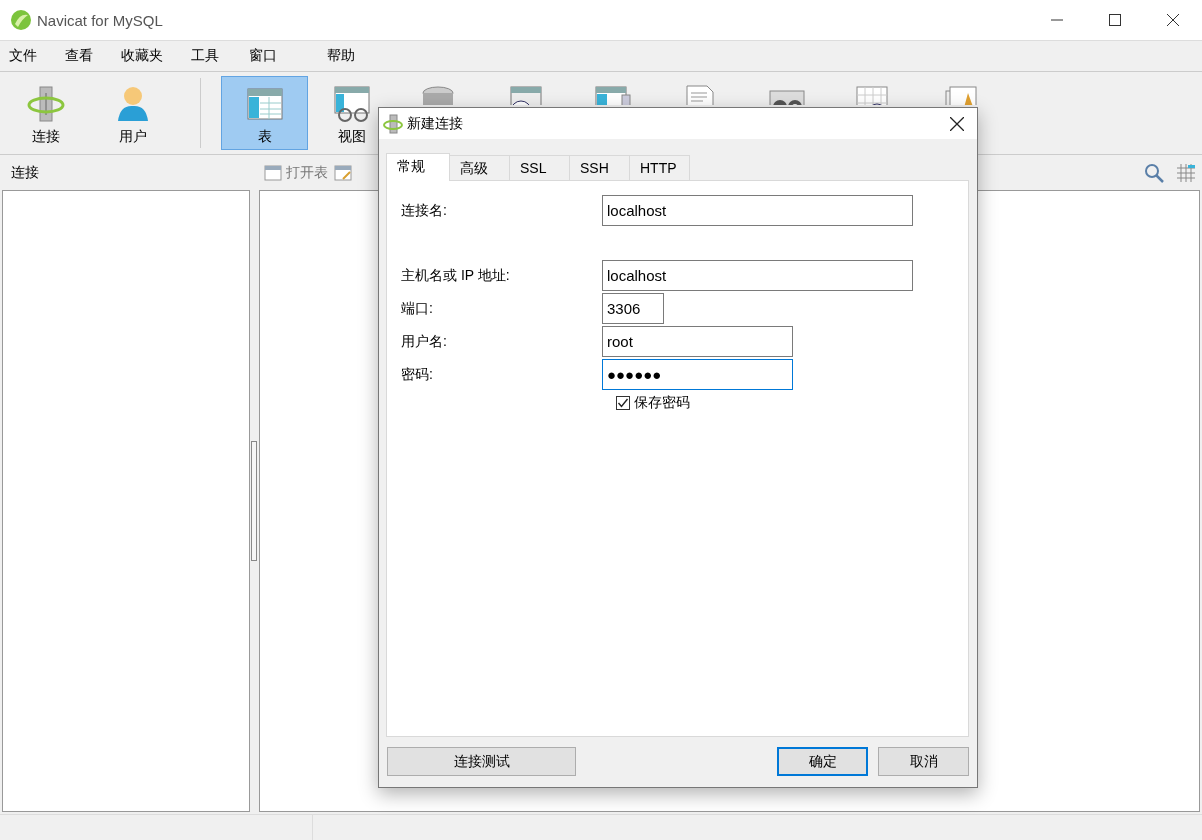 This screenshot has width=1202, height=840. Describe the element at coordinates (455, 275) in the screenshot. I see `field-label: 主机名或 IP 地址:` at that location.